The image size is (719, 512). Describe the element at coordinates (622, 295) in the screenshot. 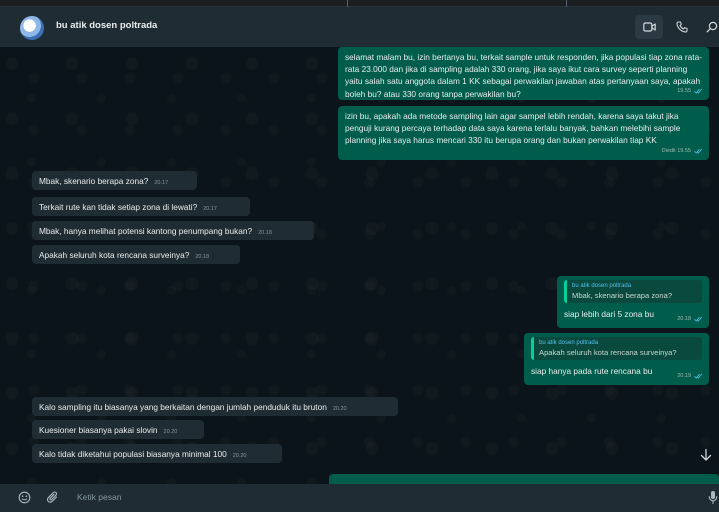

I see `quoted-text: Mbak, skenario berapa zona?` at that location.